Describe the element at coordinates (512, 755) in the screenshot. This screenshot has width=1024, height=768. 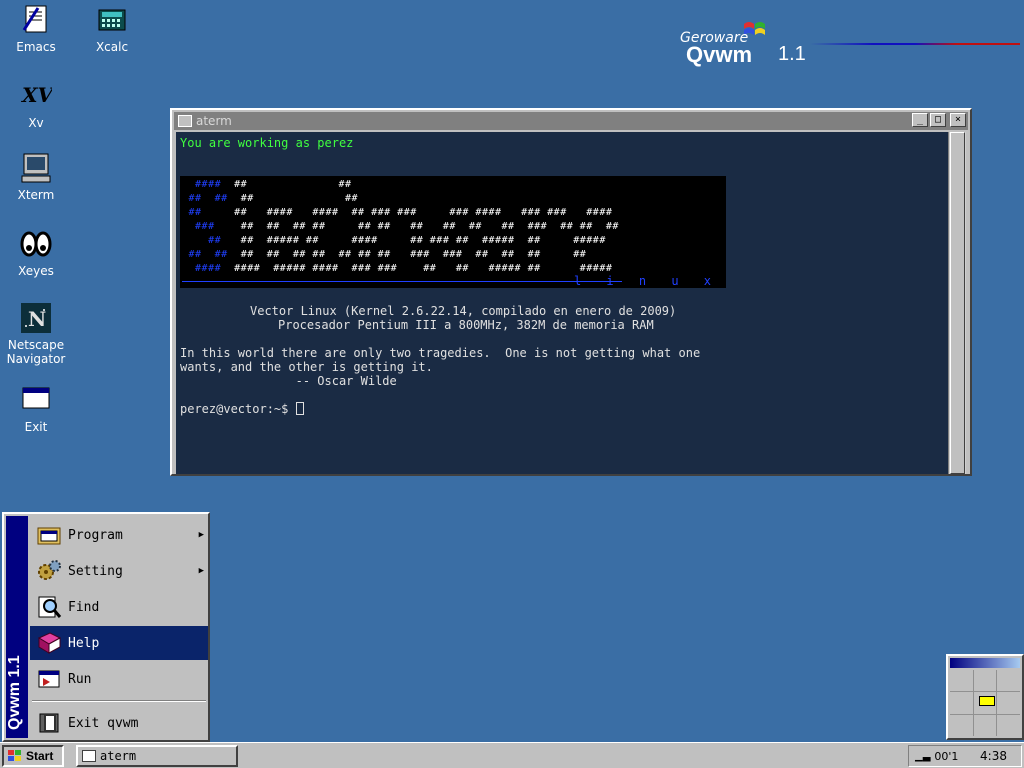
I see `taskbar: Start aterm ▁▃ 00'1 4:38` at that location.